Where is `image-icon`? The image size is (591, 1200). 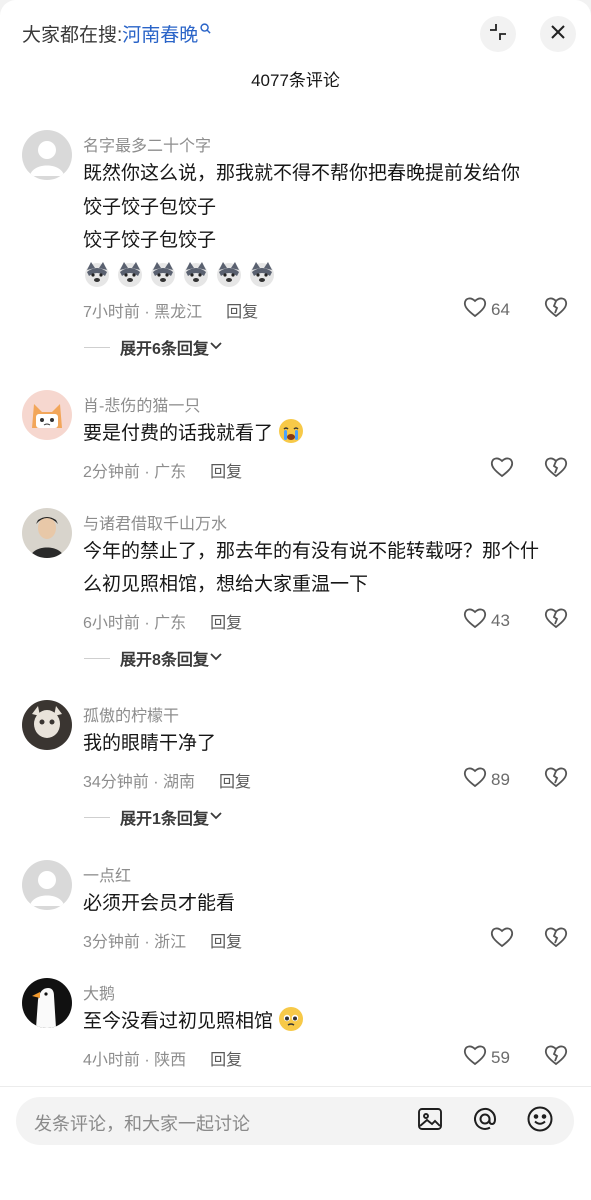 image-icon is located at coordinates (430, 1121).